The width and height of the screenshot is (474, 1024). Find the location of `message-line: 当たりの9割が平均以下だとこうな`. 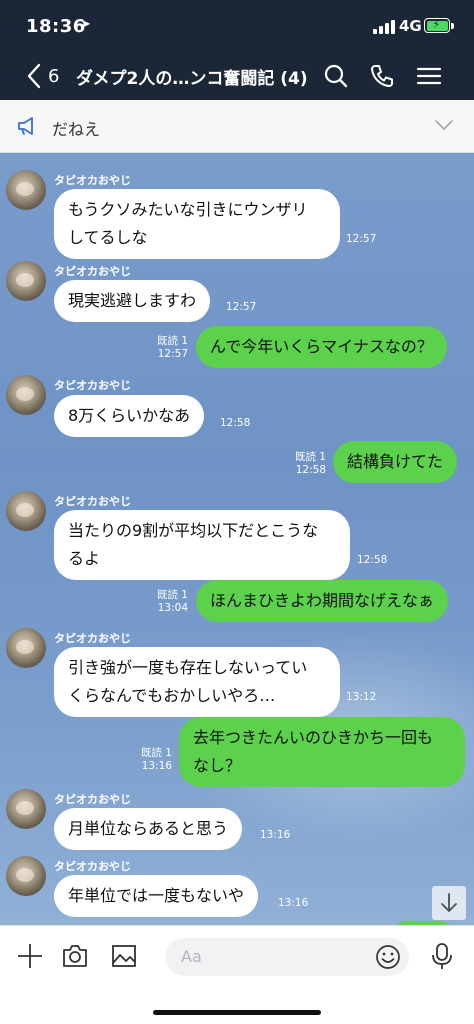

message-line: 当たりの9割が平均以下だとこうな is located at coordinates (193, 530).